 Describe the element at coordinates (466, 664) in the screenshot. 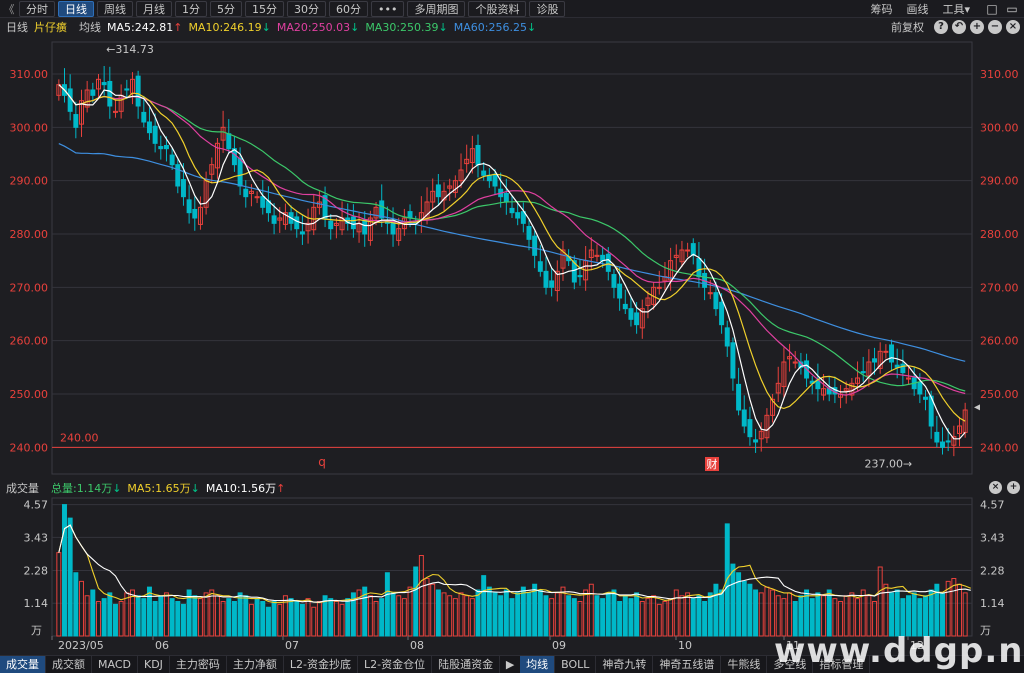

I see `indicator-tab: 陆股通资金` at that location.